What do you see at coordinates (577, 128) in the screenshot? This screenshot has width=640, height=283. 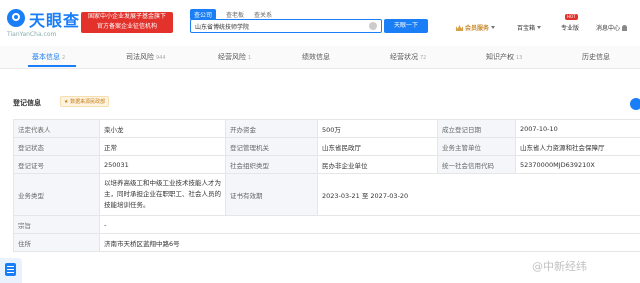 I see `founded-value: 2007-10-10` at bounding box center [577, 128].